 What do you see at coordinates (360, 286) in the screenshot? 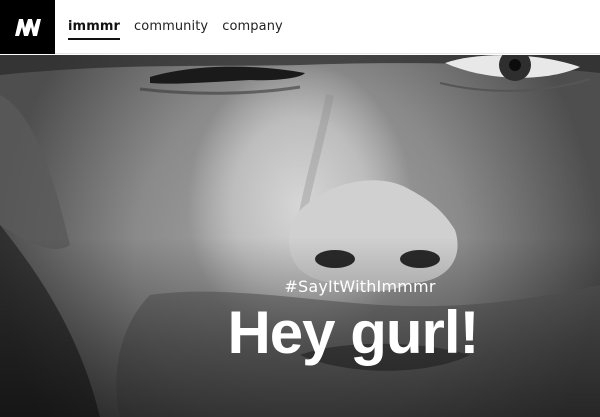
I see `hero-hashtag: #SayItWithImmmr` at bounding box center [360, 286].